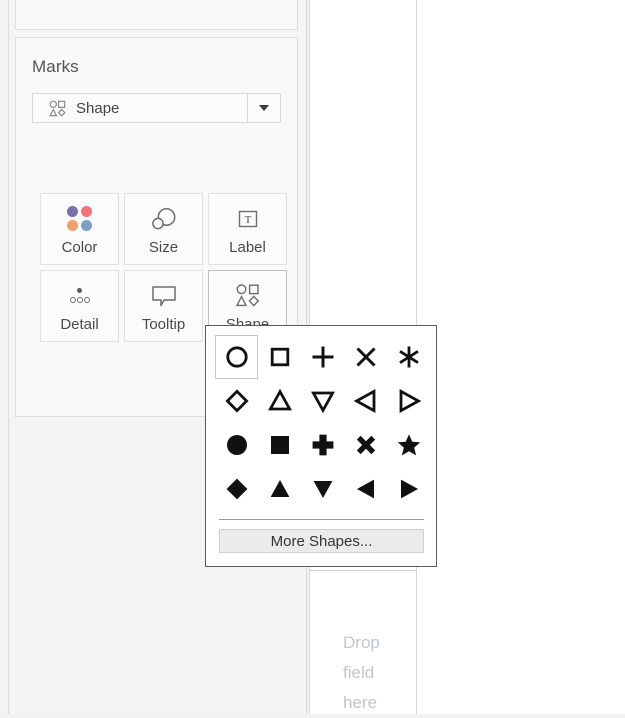  What do you see at coordinates (322, 401) in the screenshot?
I see `shape-option-triangle-down-open` at bounding box center [322, 401].